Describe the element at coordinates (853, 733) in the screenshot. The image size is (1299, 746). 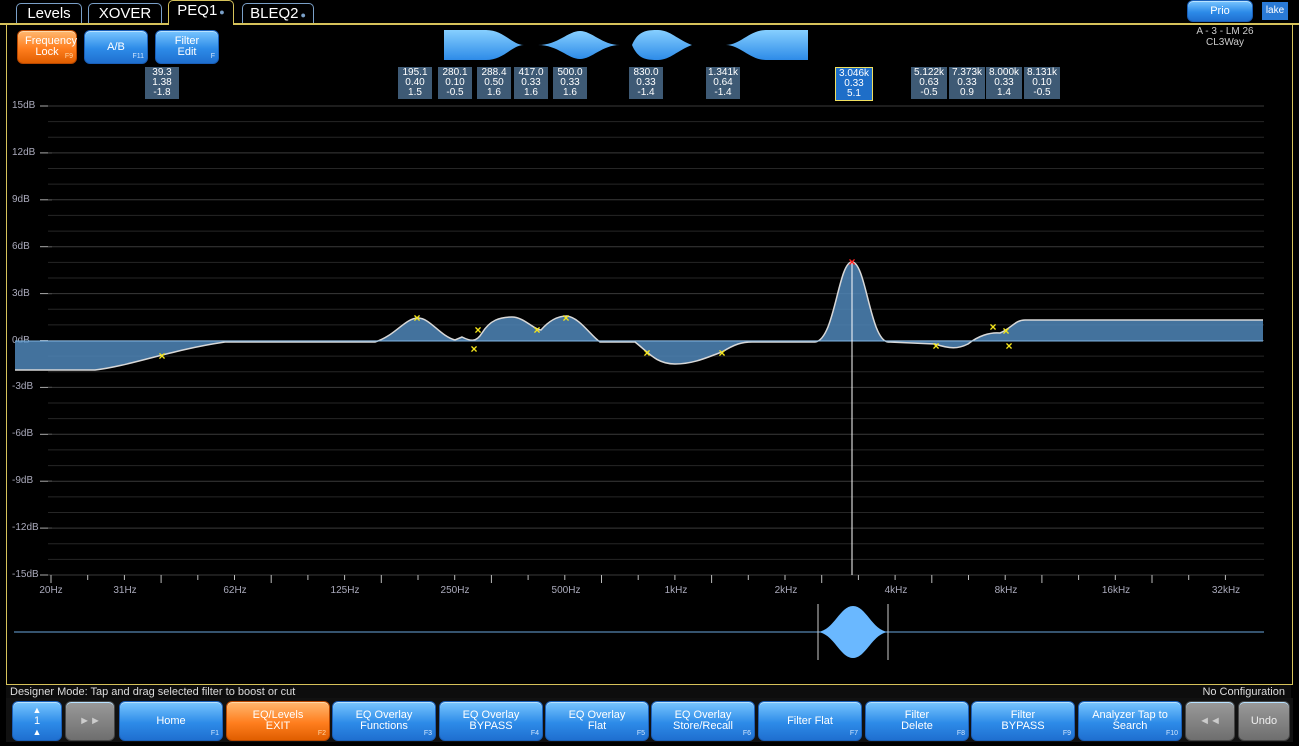
I see `fkey-label: F7` at that location.